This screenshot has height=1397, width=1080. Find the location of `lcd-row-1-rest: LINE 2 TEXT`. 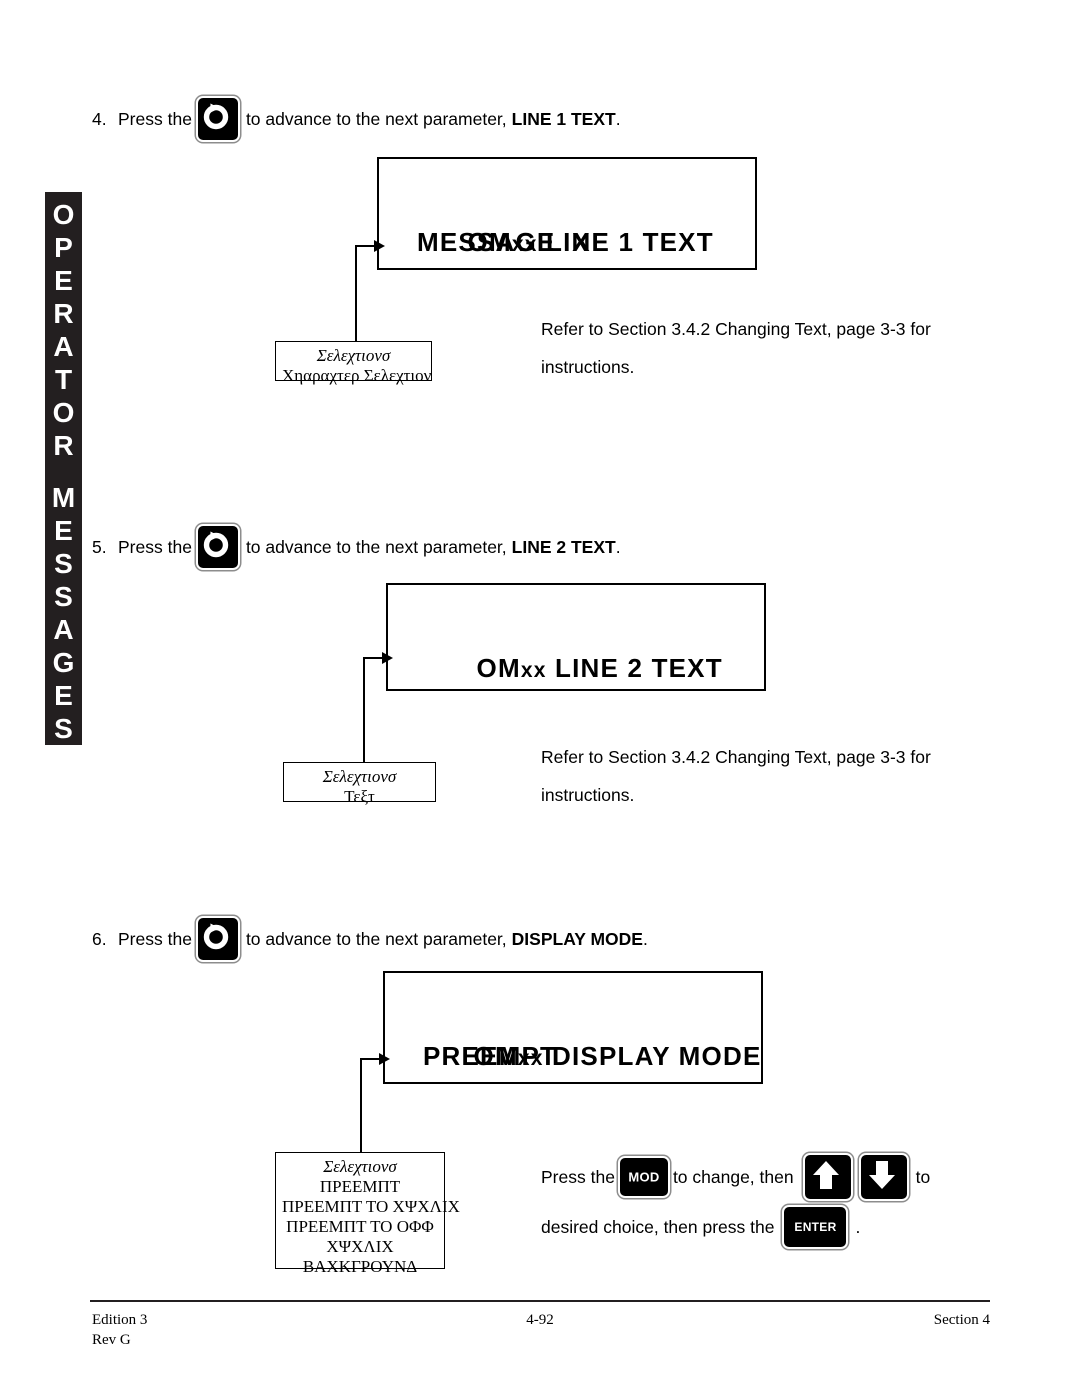

lcd-row-1-rest: LINE 2 TEXT is located at coordinates (634, 668).